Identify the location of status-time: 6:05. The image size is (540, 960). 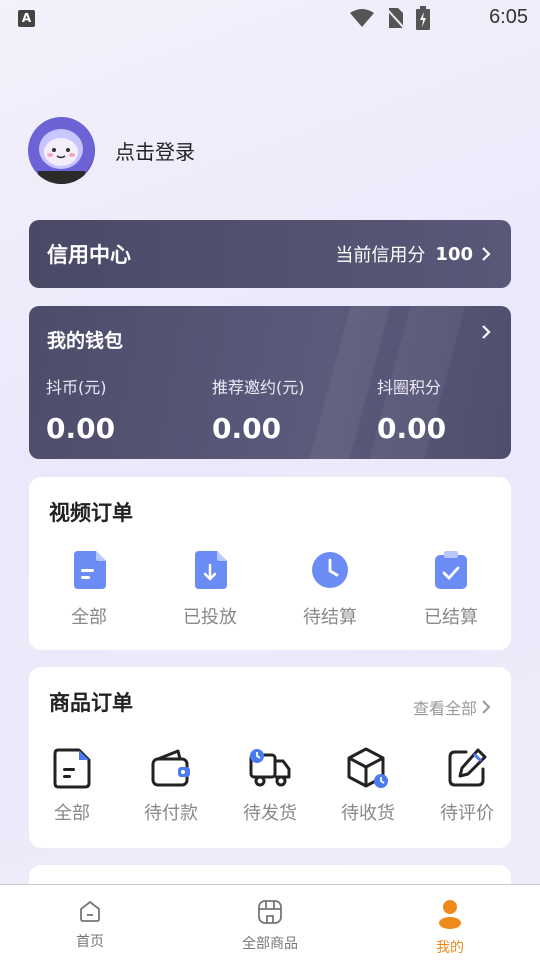
(508, 17).